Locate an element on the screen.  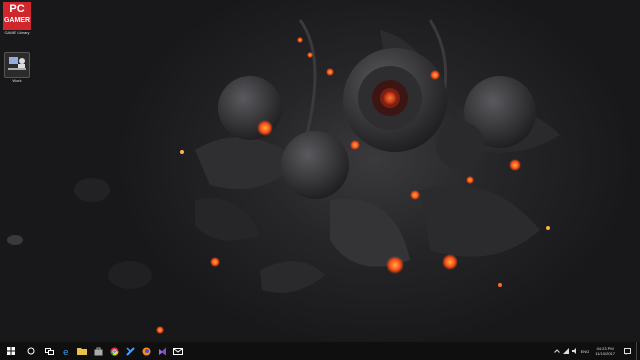
desktop-icon-pc-gamer: PC GAMER GAME Library is located at coordinates (17, 18).